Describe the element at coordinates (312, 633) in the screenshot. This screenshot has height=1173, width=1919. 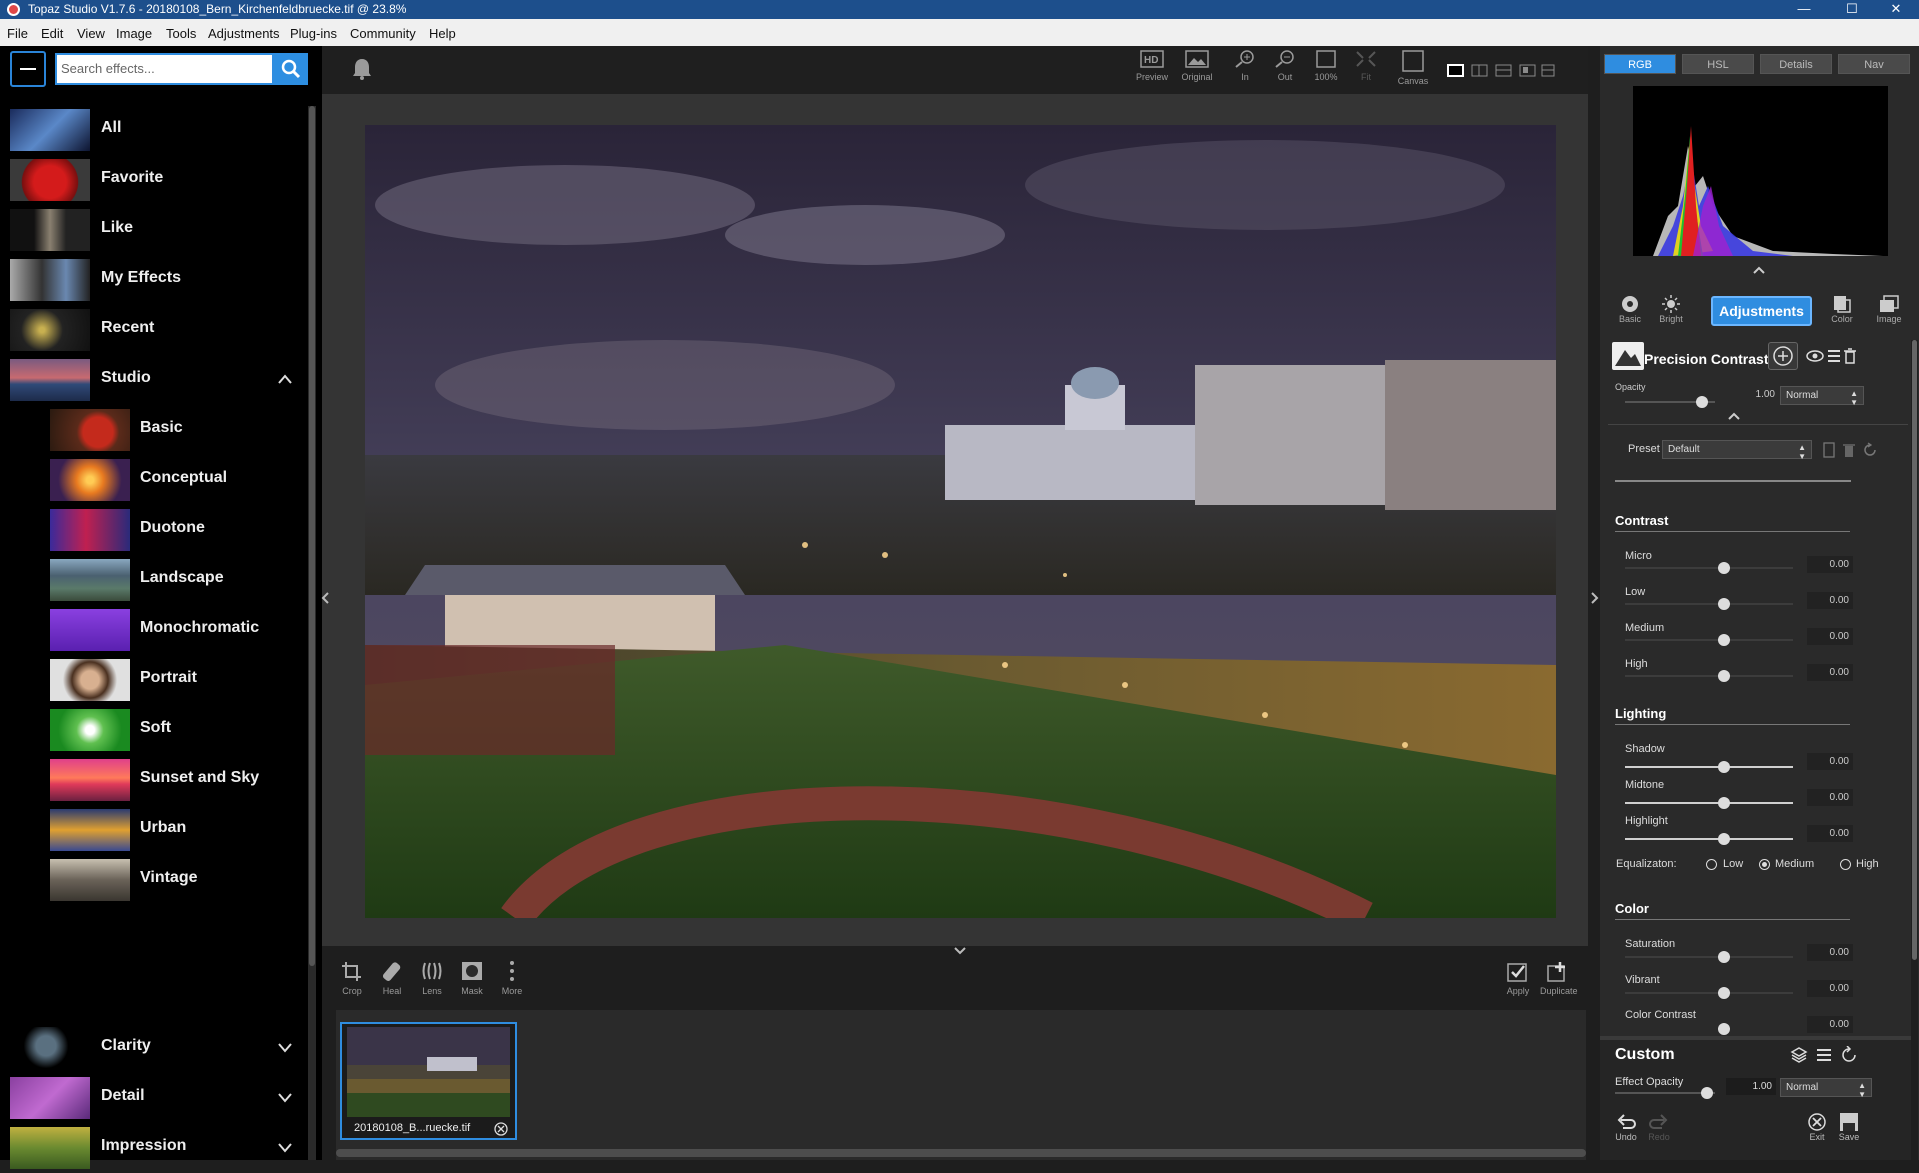
I see `effects-scrollbar` at that location.